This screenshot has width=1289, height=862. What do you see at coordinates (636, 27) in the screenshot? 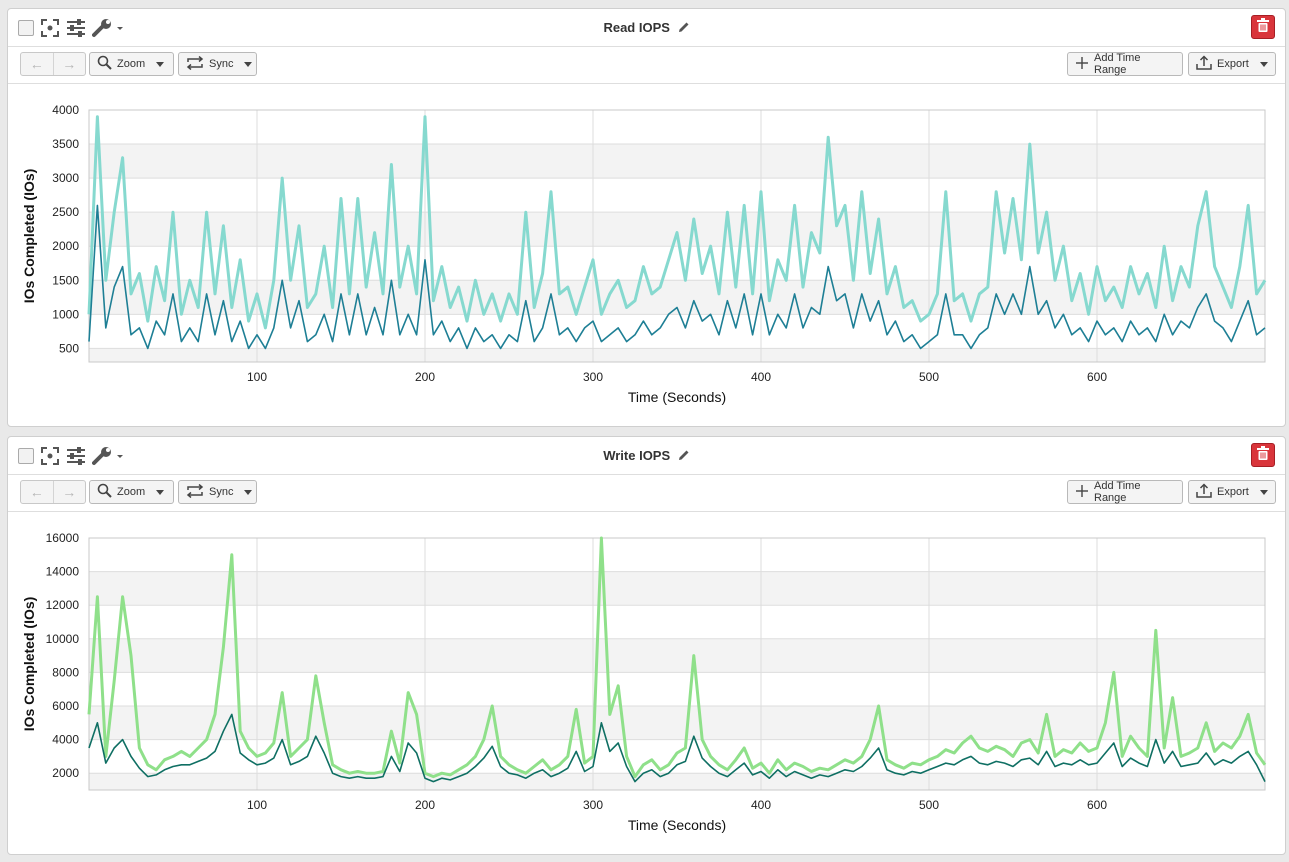
I see `panel-title-text: Read IOPS` at bounding box center [636, 27].